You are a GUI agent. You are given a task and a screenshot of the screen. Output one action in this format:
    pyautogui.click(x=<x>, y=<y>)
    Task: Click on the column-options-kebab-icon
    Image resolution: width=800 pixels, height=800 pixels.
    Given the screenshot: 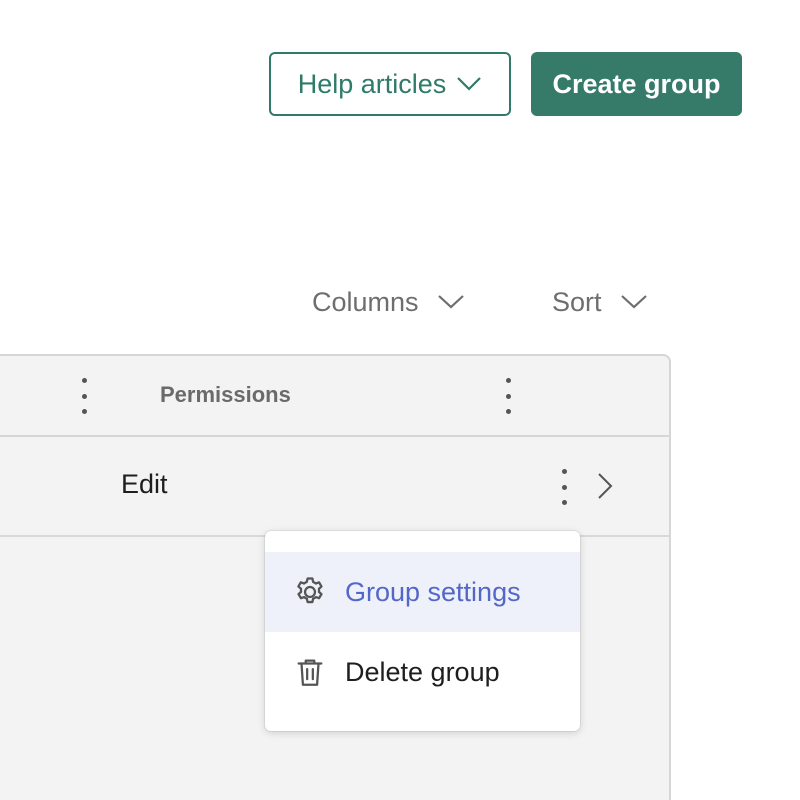 What is the action you would take?
    pyautogui.click(x=84, y=396)
    